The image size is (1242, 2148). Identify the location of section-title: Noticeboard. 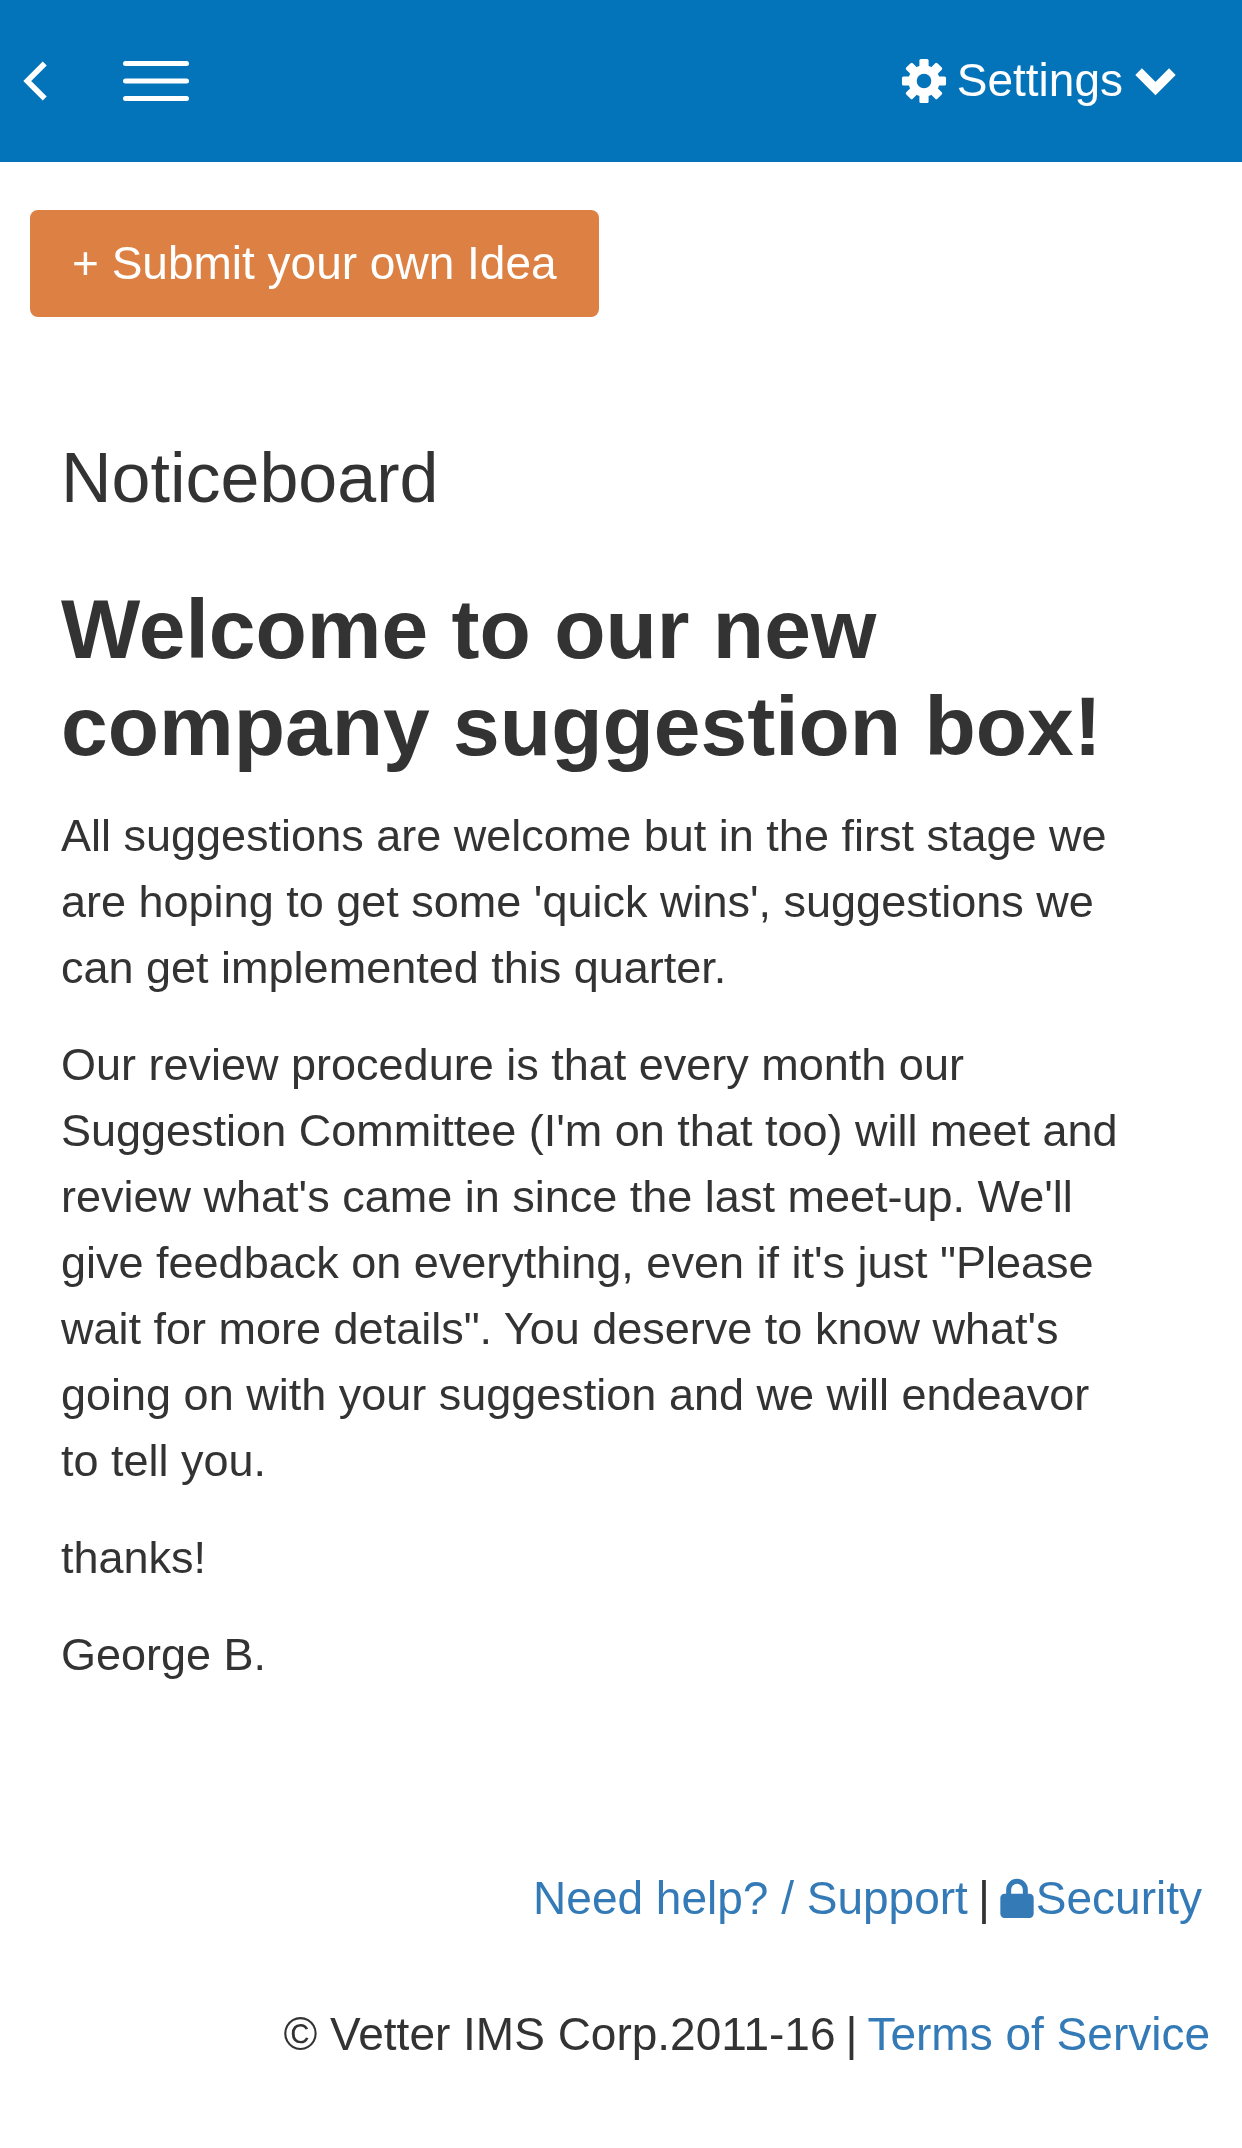
(250, 478).